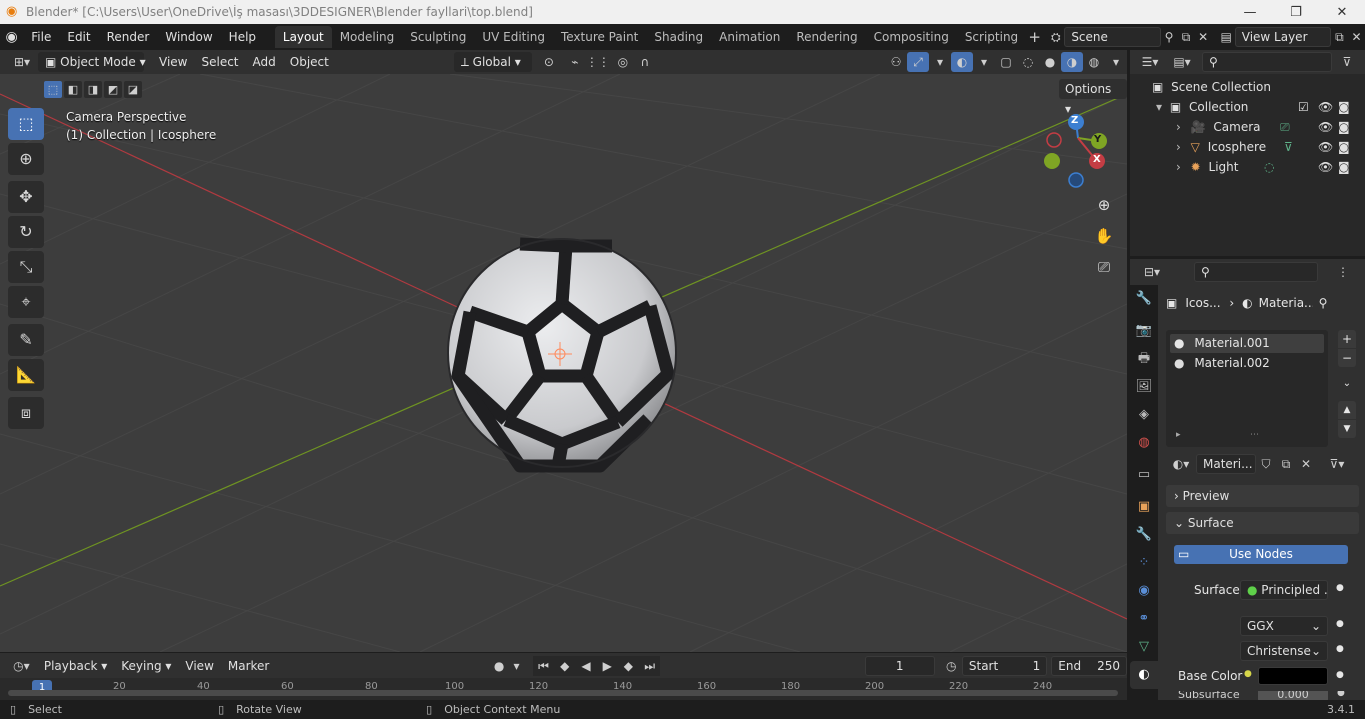  What do you see at coordinates (650, 665) in the screenshot?
I see `jump-end-icon: ⏭` at bounding box center [650, 665].